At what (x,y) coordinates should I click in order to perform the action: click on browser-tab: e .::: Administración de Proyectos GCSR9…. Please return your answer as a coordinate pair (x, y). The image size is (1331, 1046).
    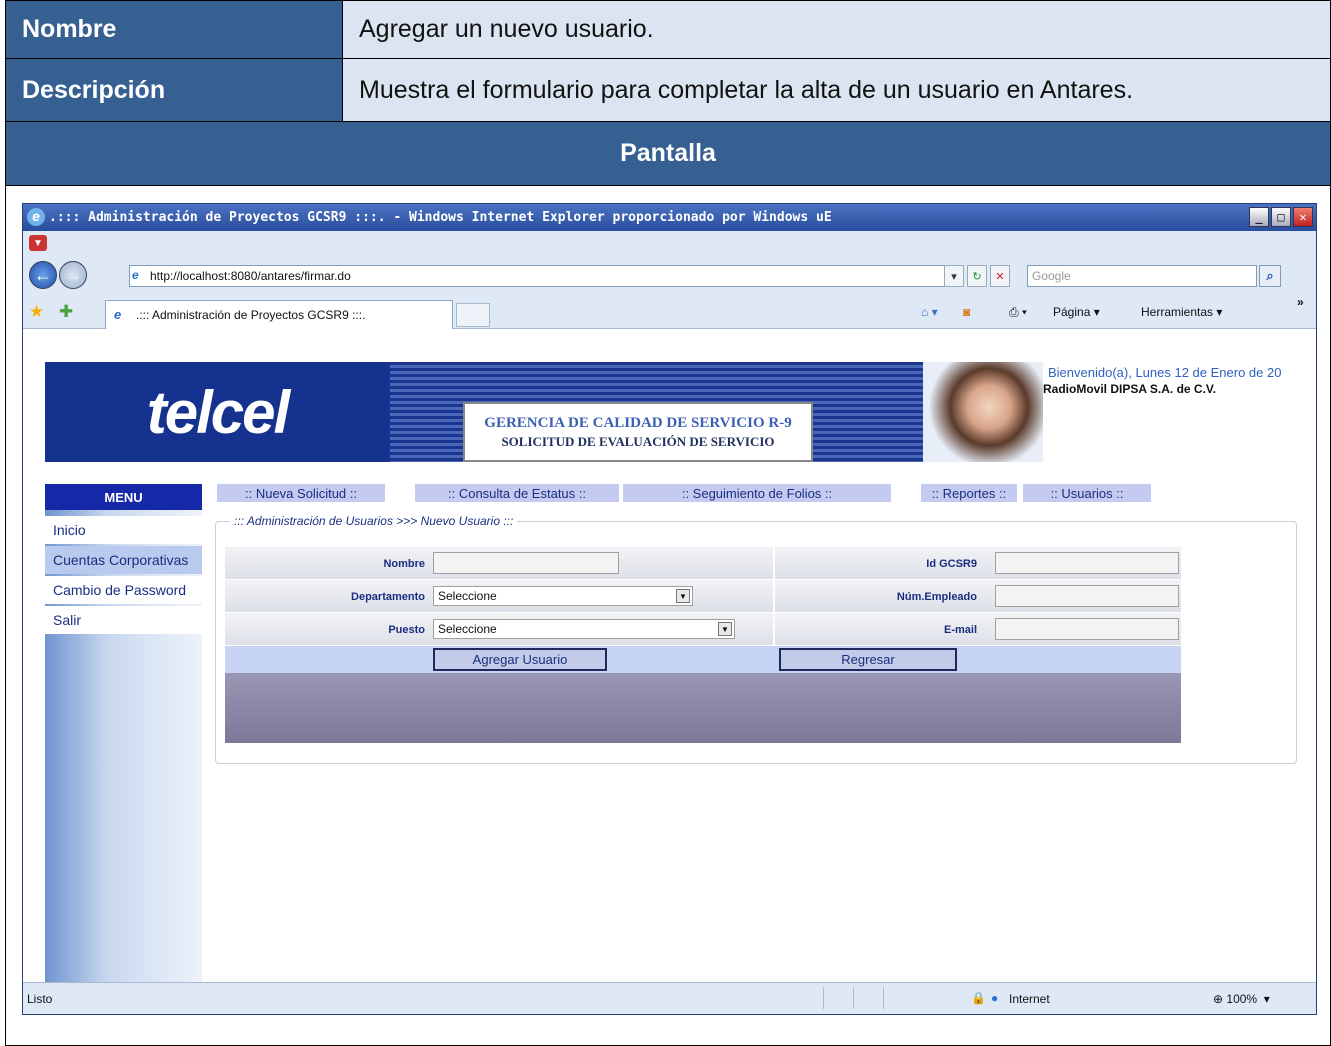
    Looking at the image, I should click on (279, 314).